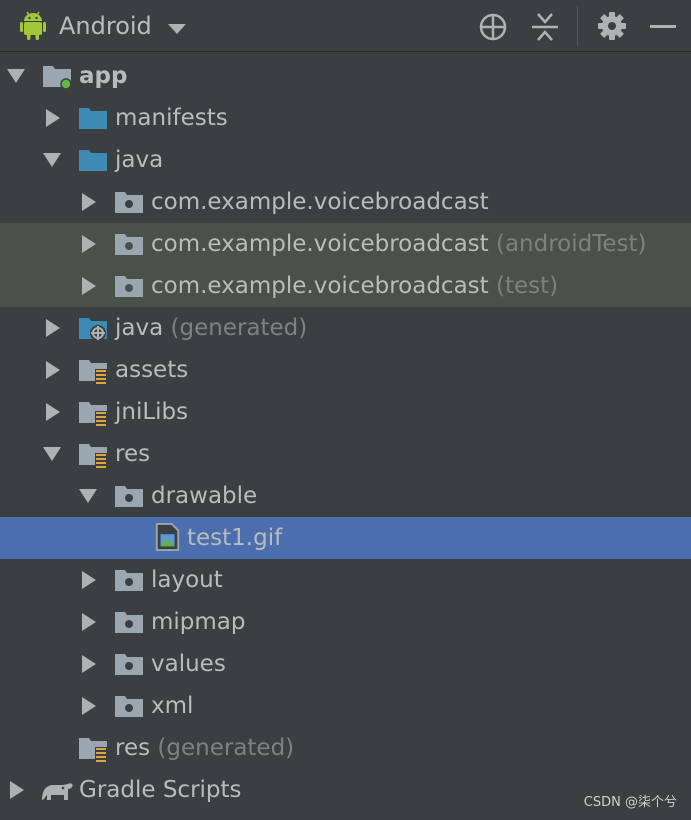 The height and width of the screenshot is (820, 691). Describe the element at coordinates (103, 76) in the screenshot. I see `tree-label: app` at that location.